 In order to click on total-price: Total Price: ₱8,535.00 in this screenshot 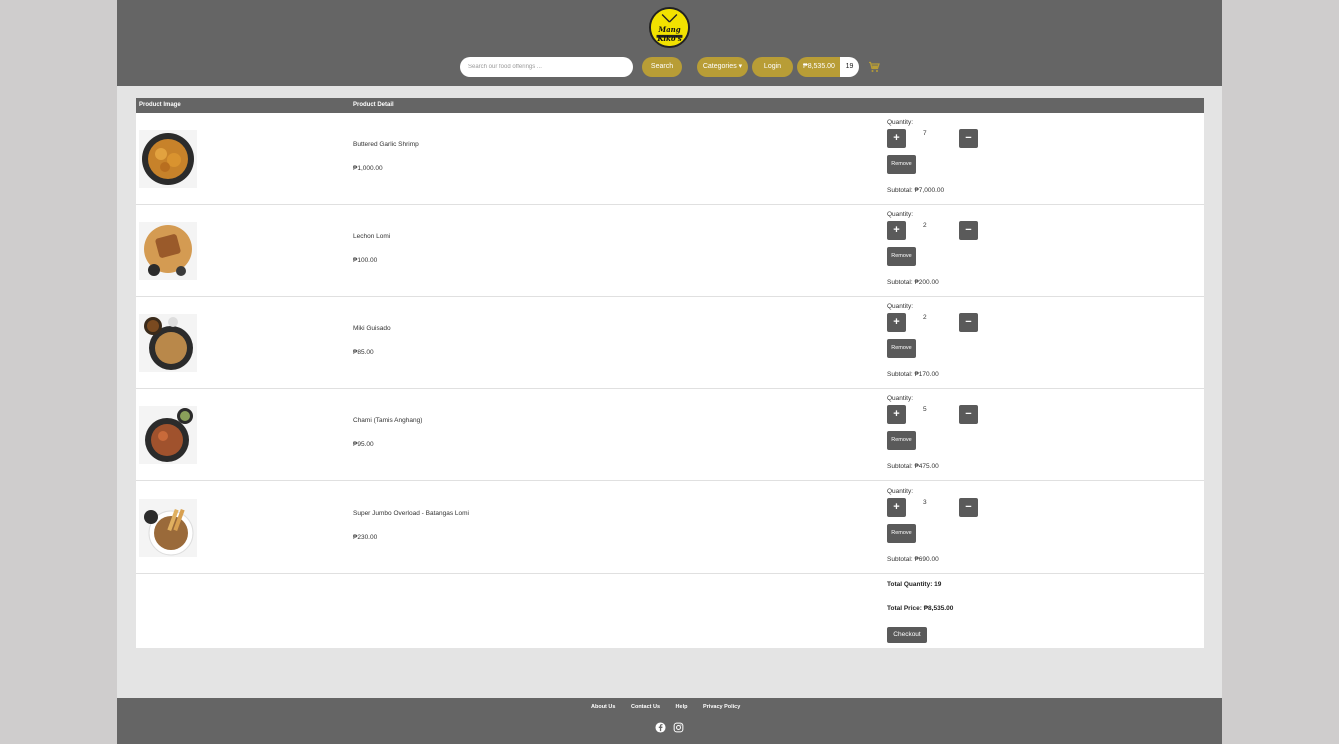, I will do `click(920, 608)`.